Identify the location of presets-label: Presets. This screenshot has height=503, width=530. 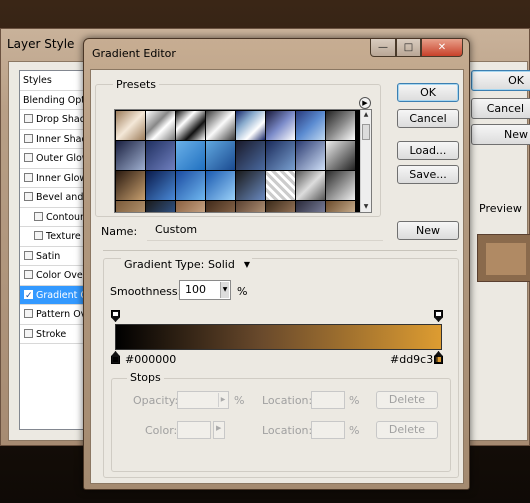
(136, 84).